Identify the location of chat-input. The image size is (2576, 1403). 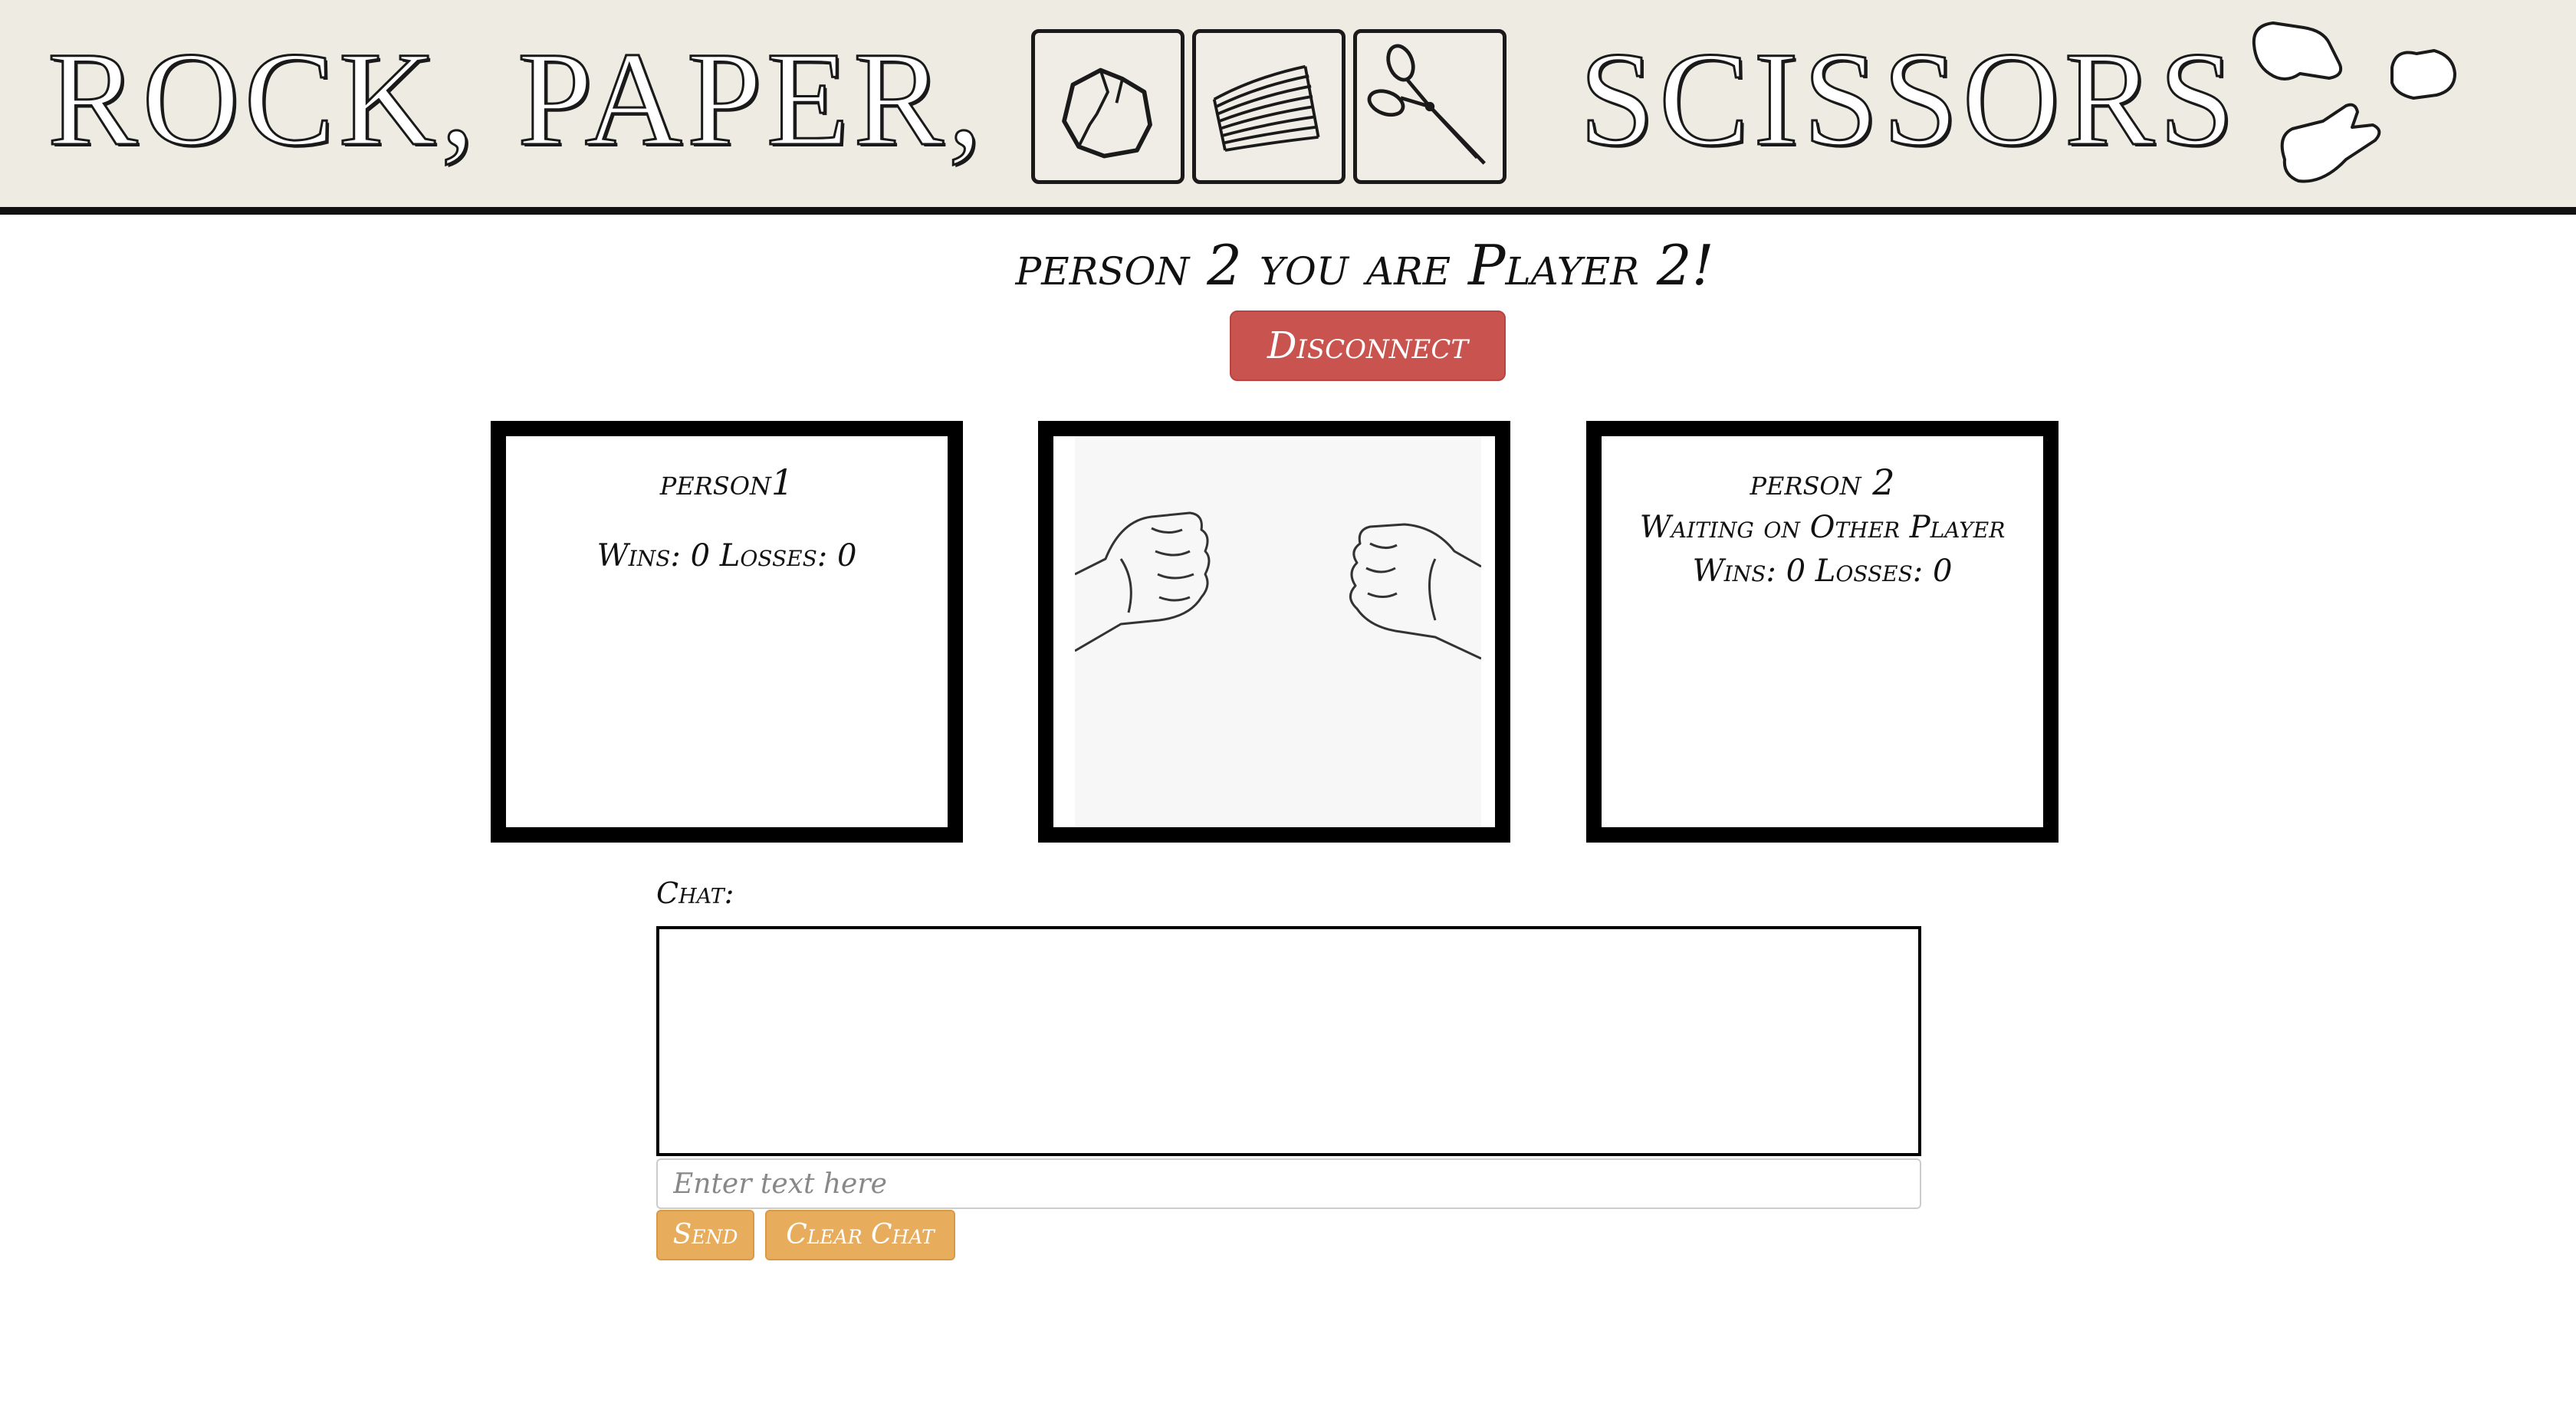
(1288, 1183).